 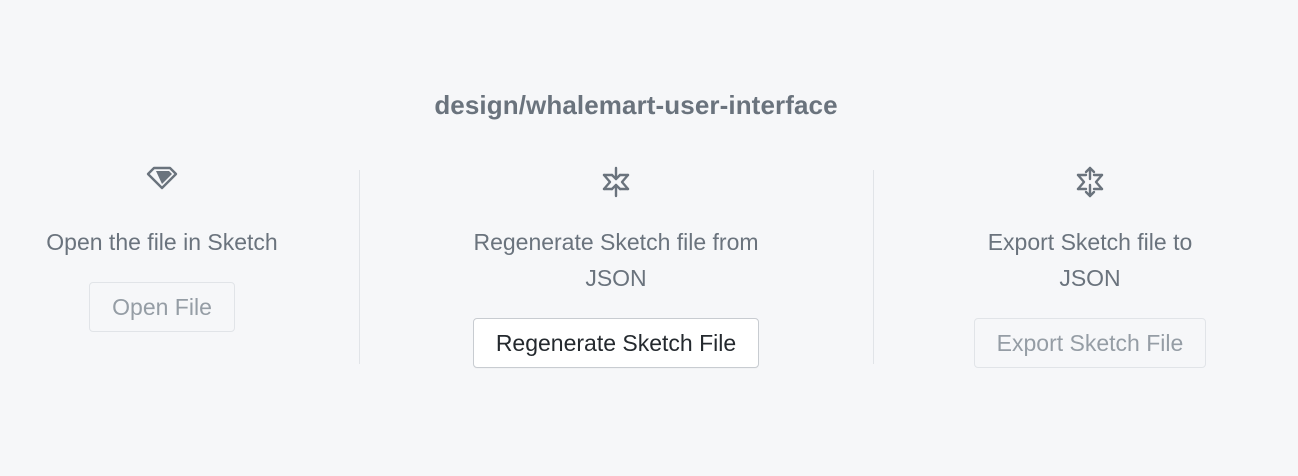 I want to click on expand-arrows-icon, so click(x=1090, y=185).